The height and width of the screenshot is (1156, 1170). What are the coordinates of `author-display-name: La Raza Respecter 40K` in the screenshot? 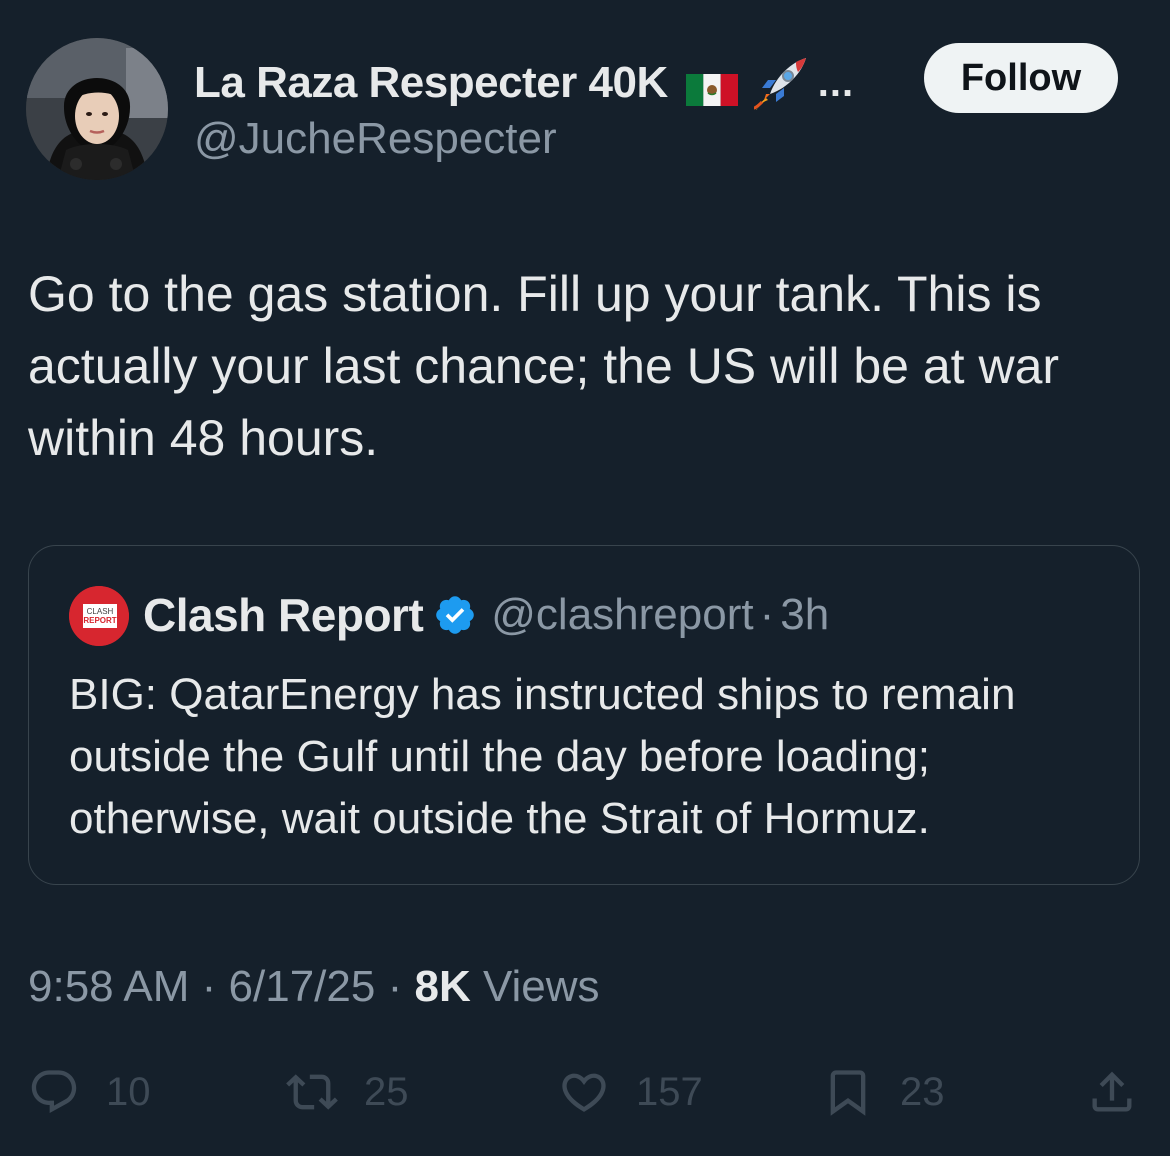 It's located at (431, 83).